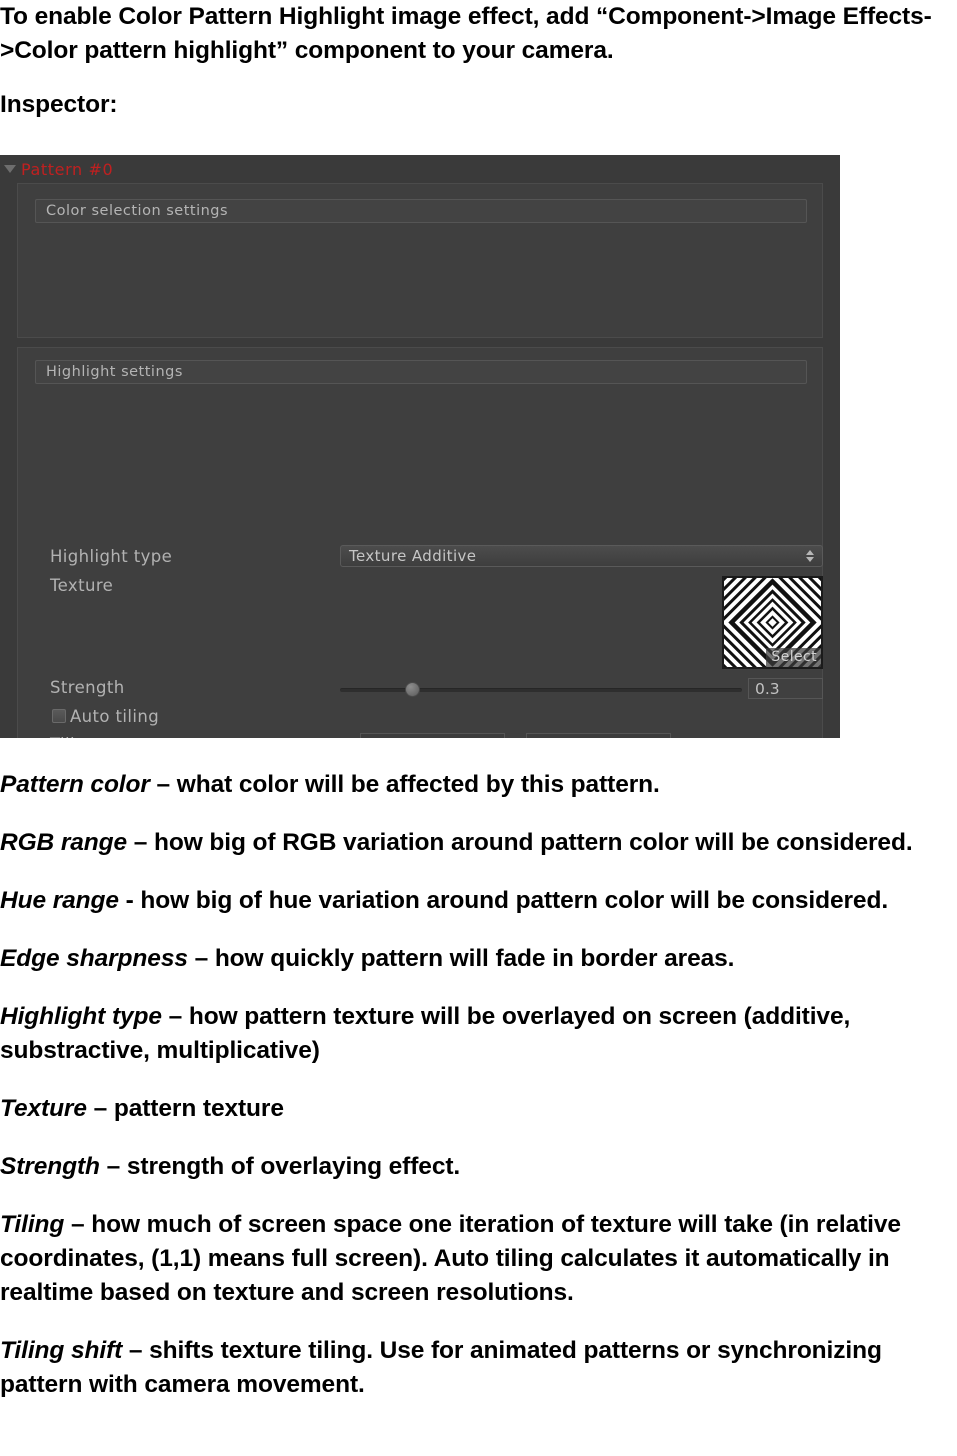  What do you see at coordinates (50, 1166) in the screenshot?
I see `glossary-term: Strength` at bounding box center [50, 1166].